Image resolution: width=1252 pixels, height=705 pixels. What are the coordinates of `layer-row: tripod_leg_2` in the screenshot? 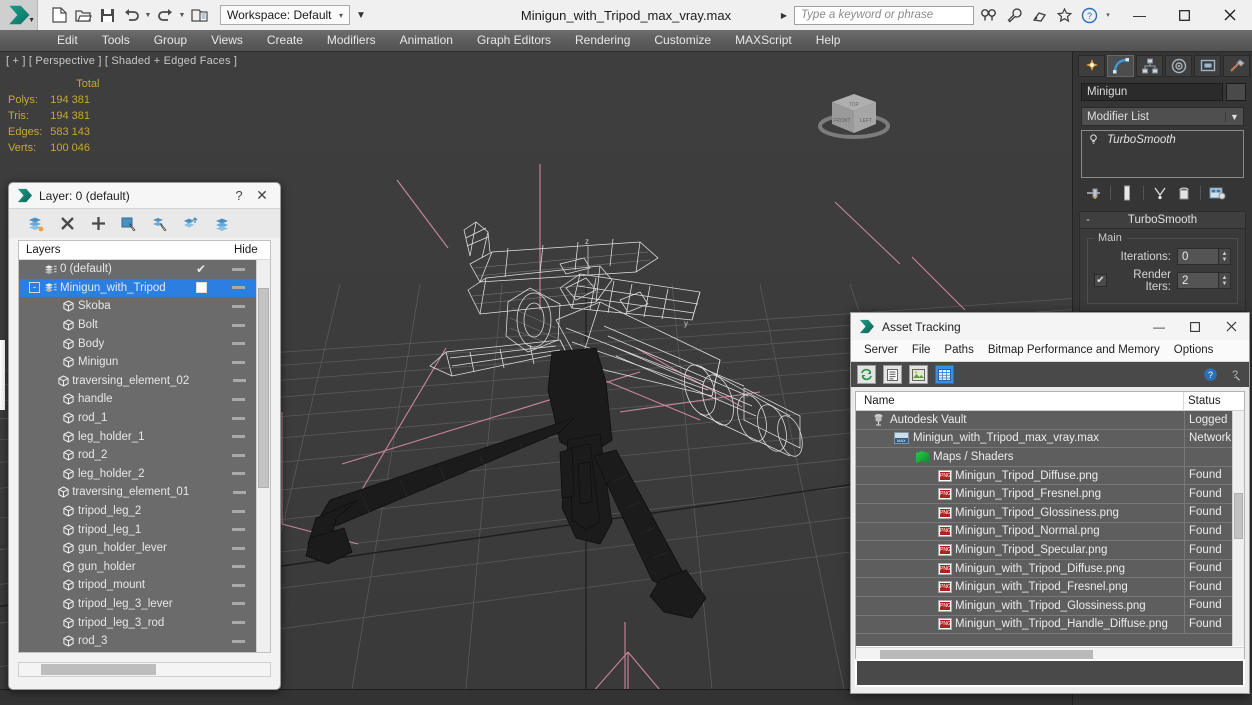 It's located at (137, 511).